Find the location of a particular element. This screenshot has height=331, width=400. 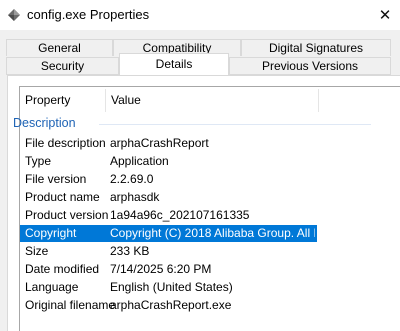

property-value: English (United States) is located at coordinates (171, 287).